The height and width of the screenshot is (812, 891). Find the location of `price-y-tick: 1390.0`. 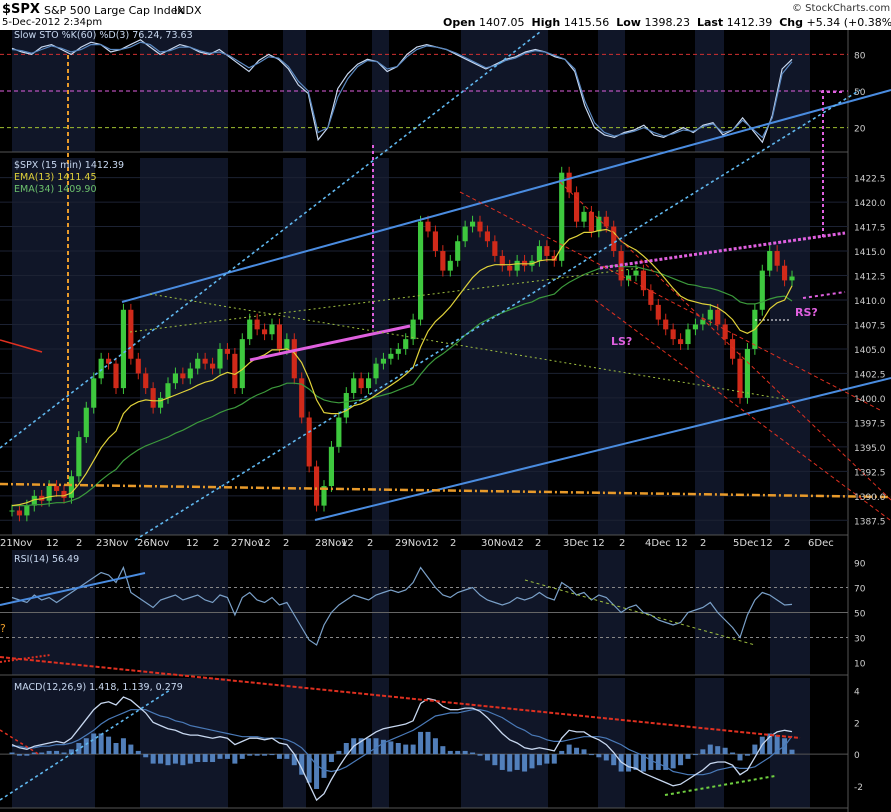

price-y-tick: 1390.0 is located at coordinates (870, 498).